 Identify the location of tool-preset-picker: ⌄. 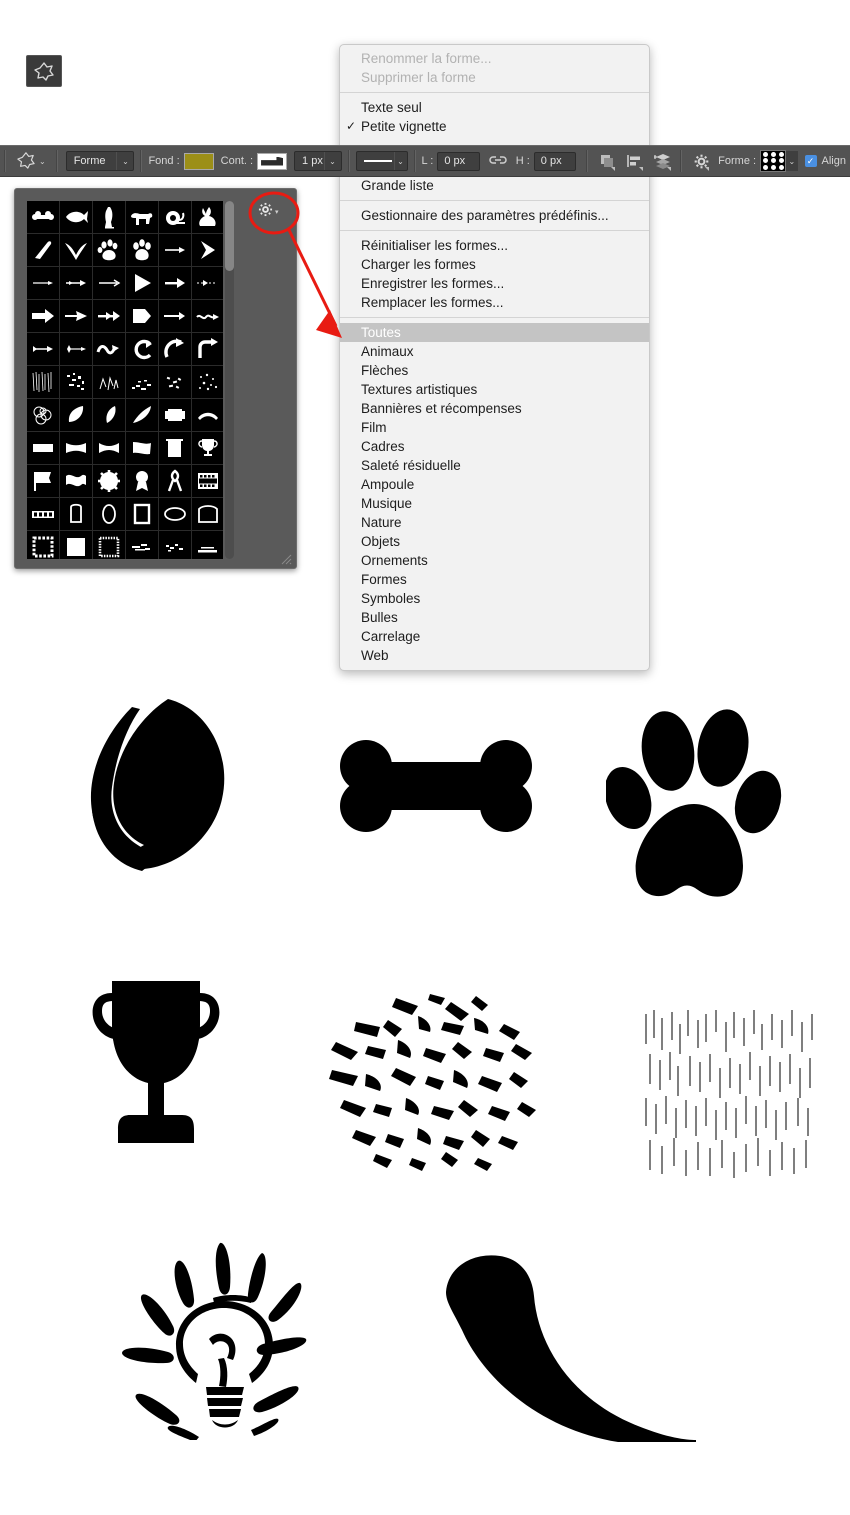
(31, 161).